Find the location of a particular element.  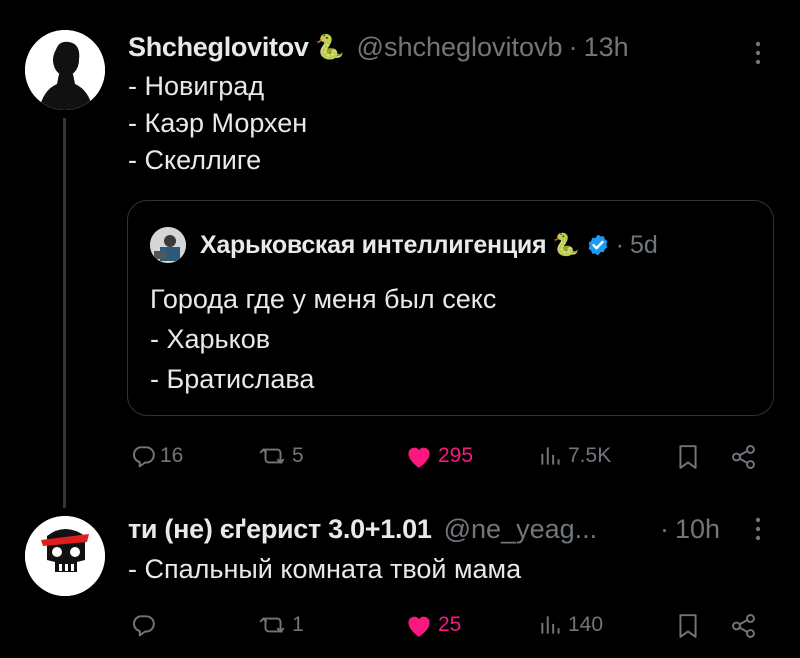

text-line: - Новиград is located at coordinates (196, 86).